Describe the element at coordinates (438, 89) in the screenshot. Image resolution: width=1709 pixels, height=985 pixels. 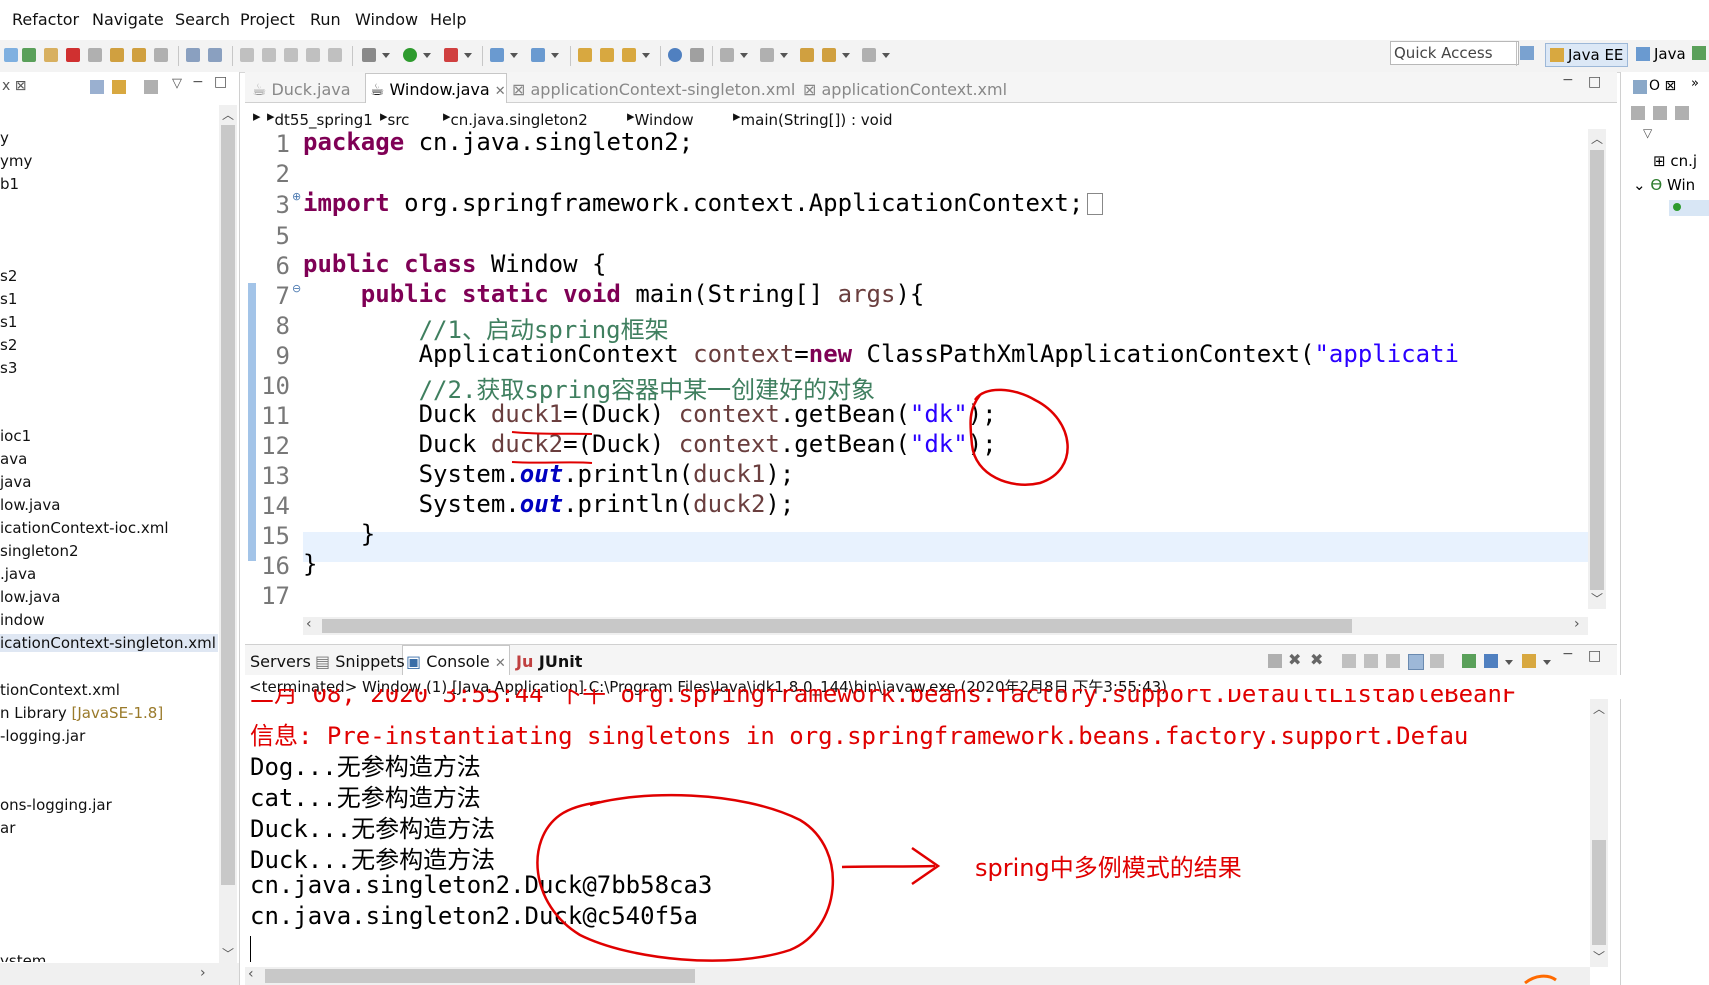
I see `tab-window-java: ☕ Window.java ✕` at that location.